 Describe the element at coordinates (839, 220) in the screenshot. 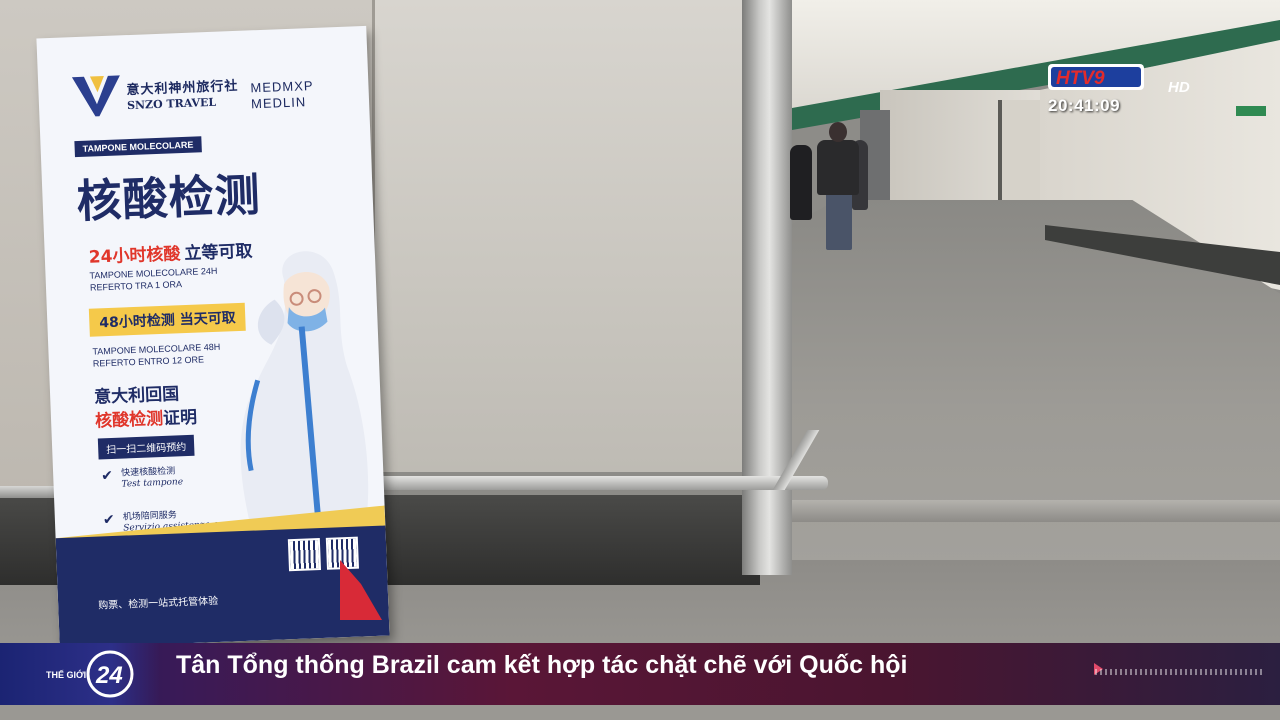

I see `pedestrian-legs` at that location.